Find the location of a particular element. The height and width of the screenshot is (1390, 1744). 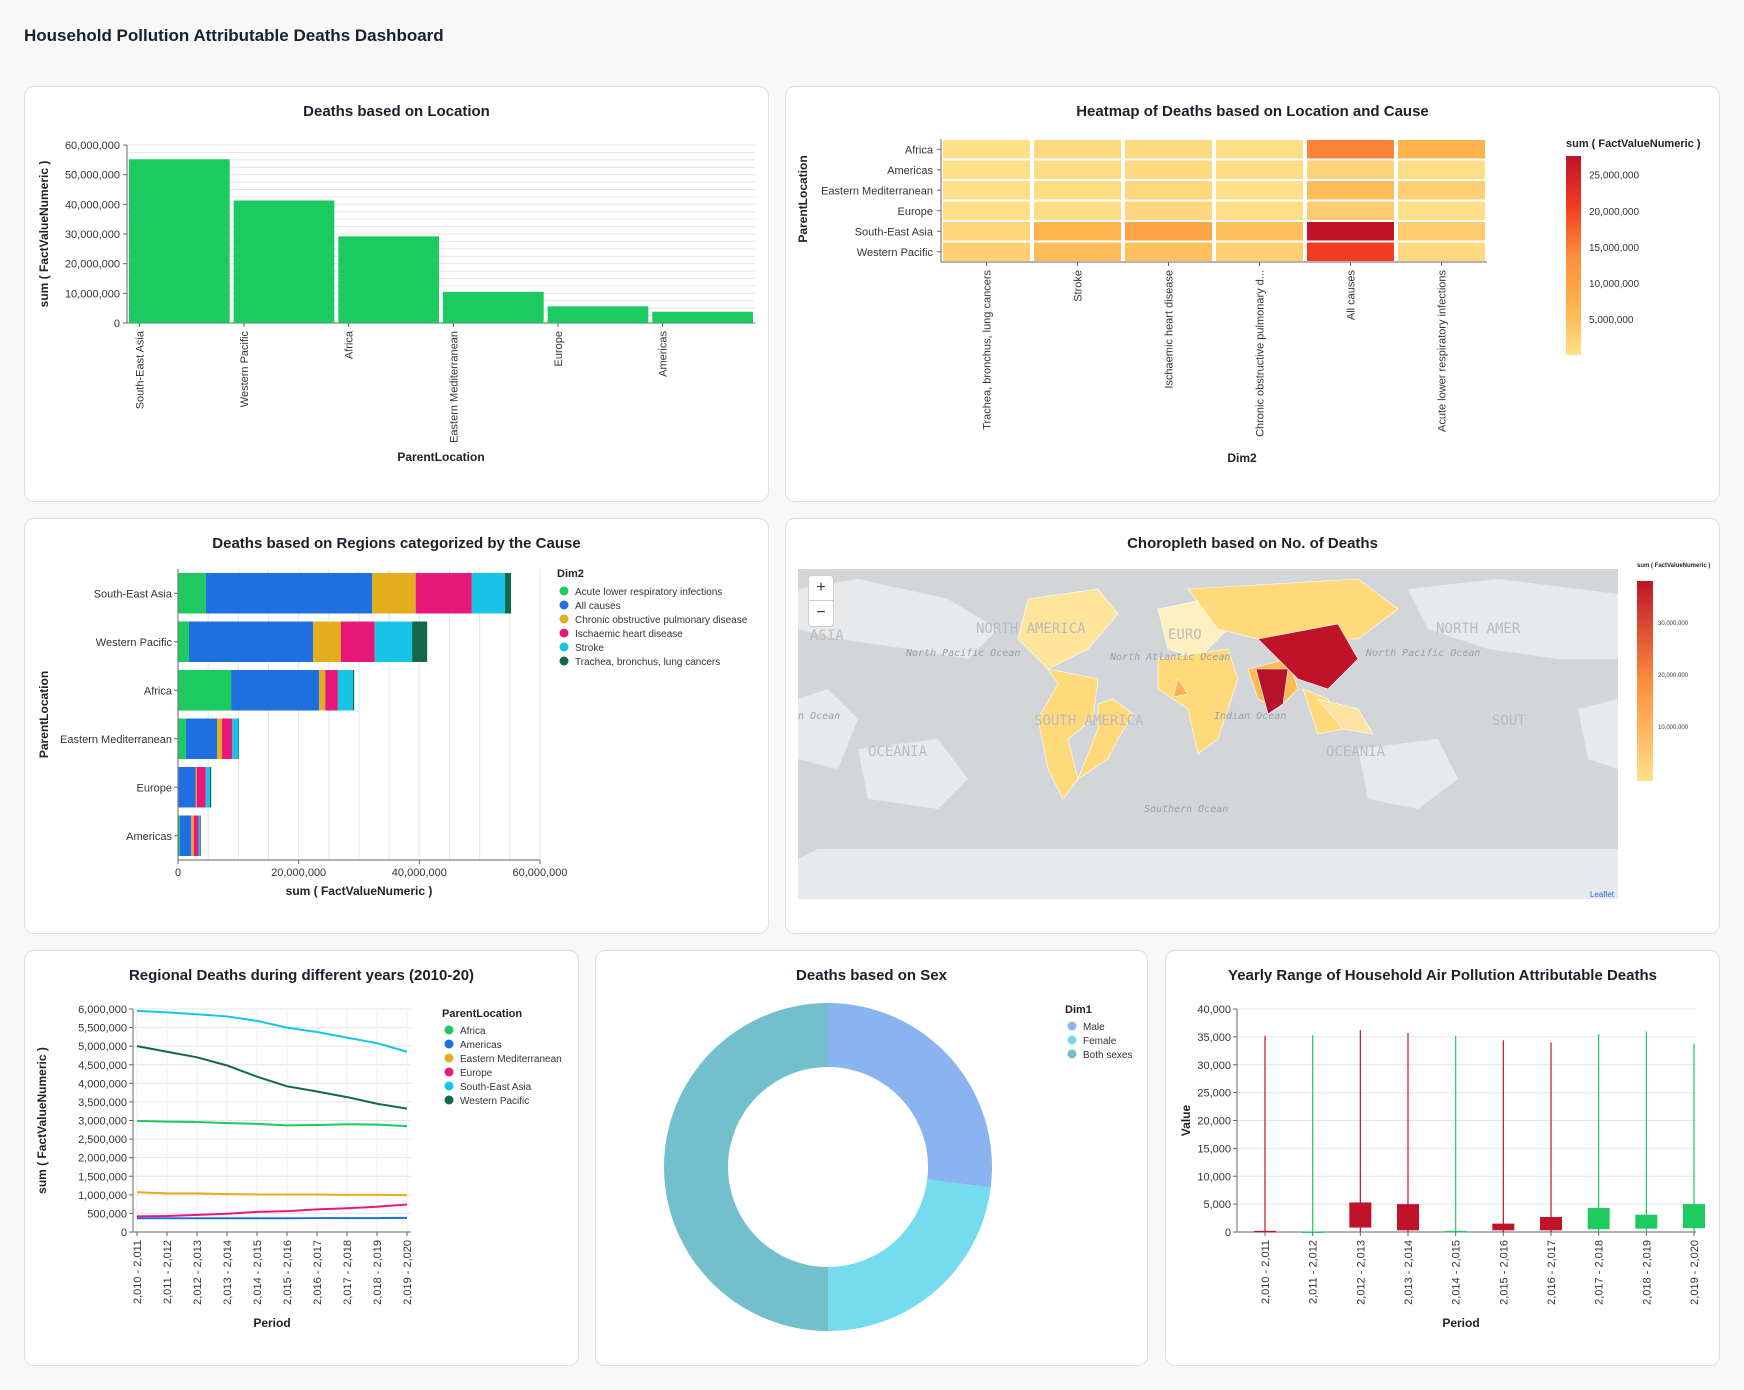

map-zoom-in-button: + is located at coordinates (821, 588).